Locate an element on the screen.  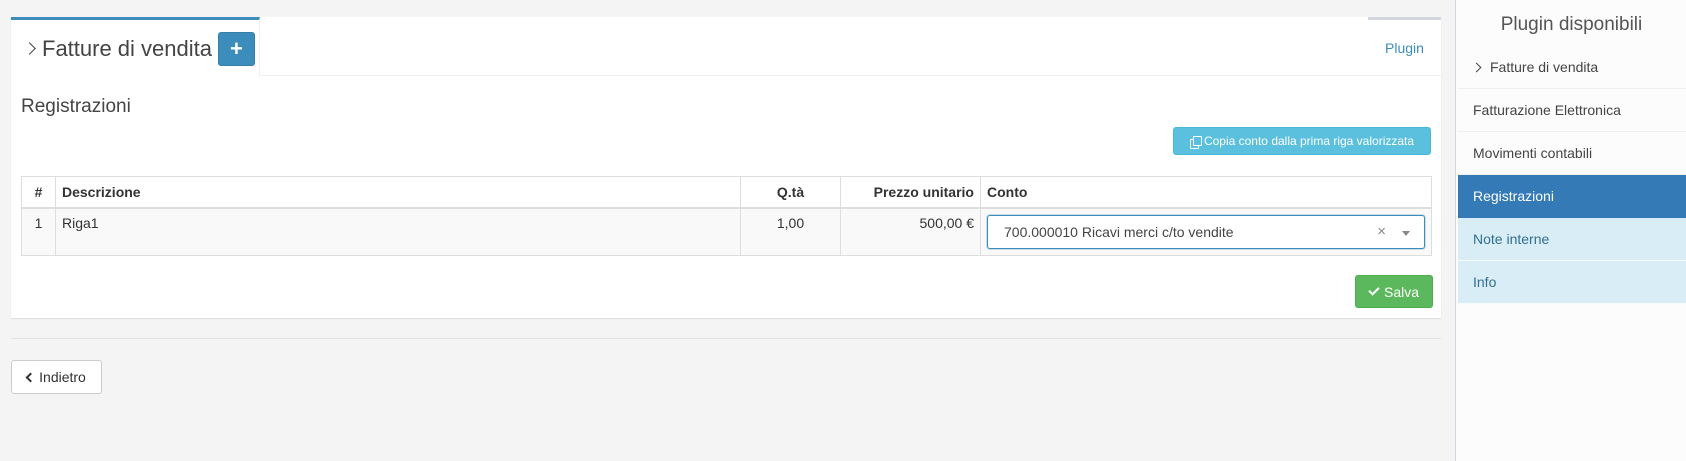
sidebar-item-note-interne: Note interne is located at coordinates (1572, 239).